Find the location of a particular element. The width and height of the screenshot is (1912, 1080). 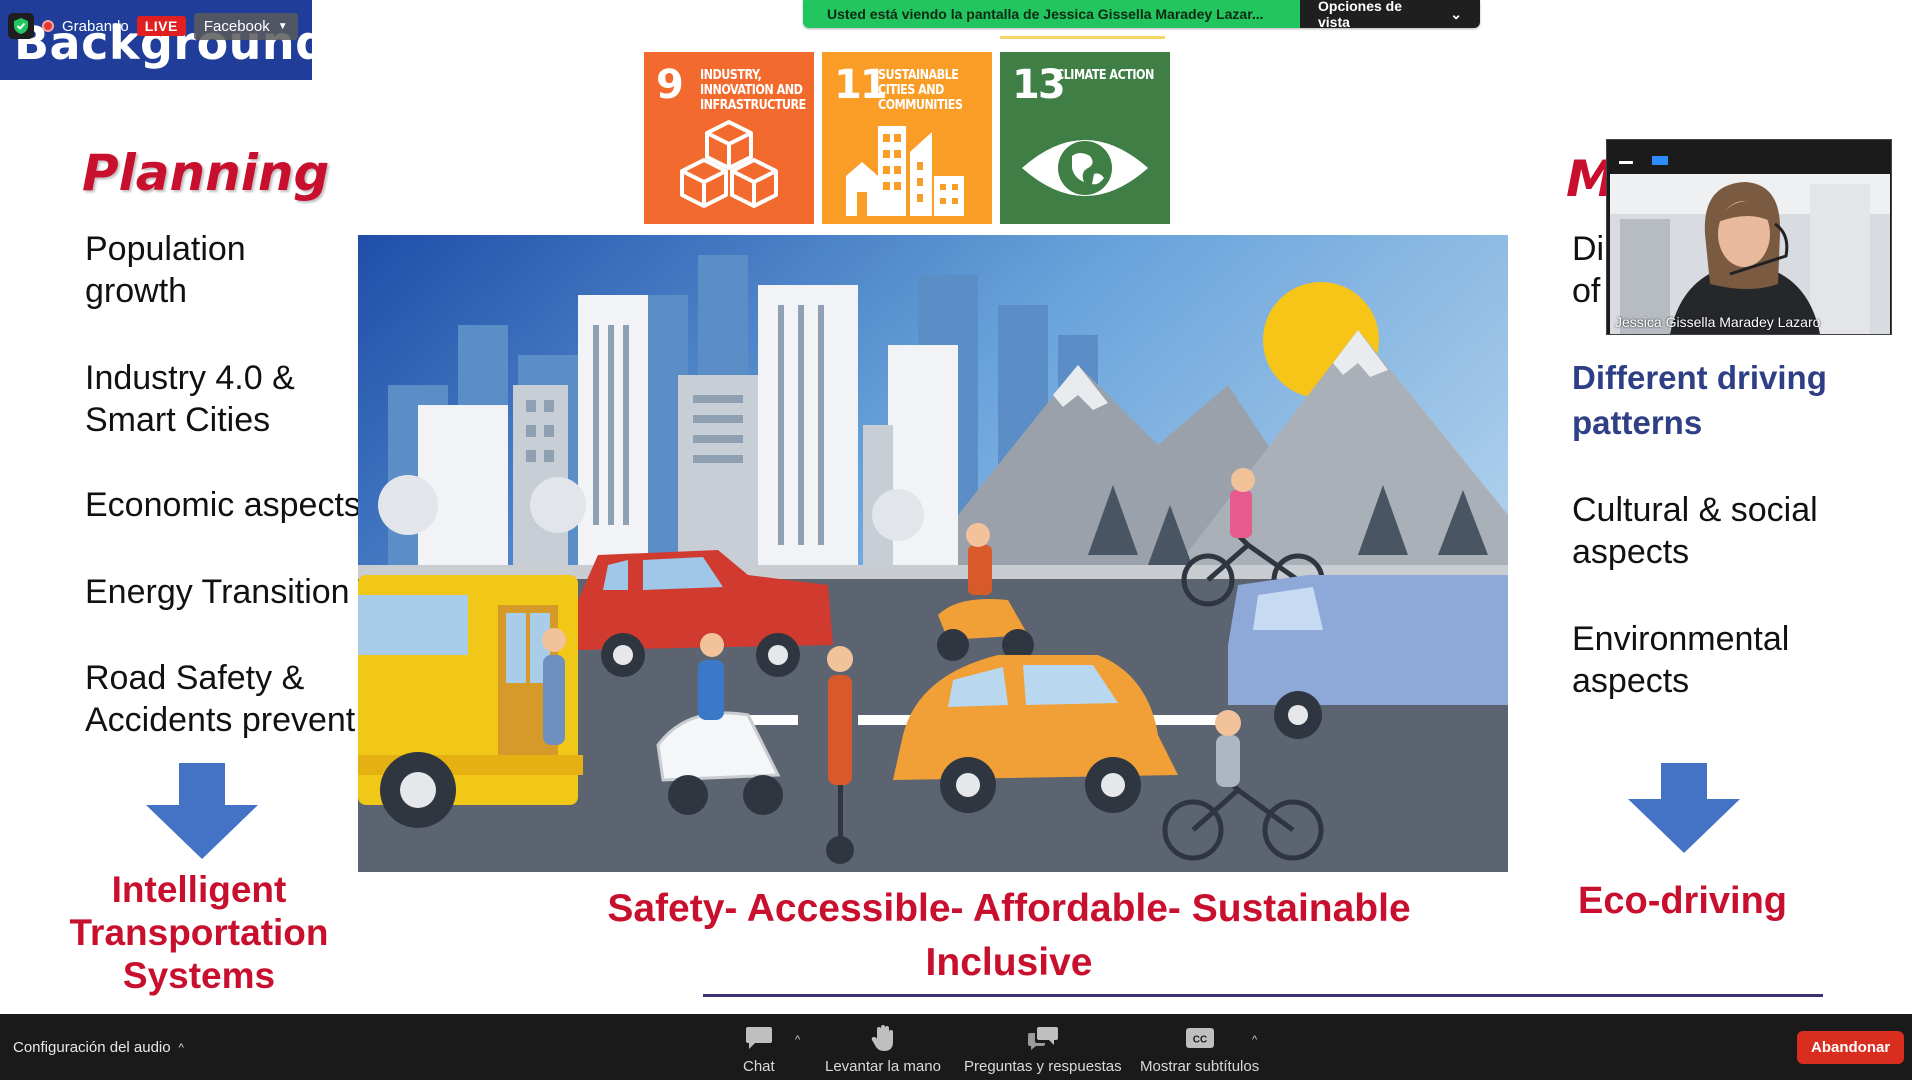

sdg-9-number: 9 is located at coordinates (670, 85).